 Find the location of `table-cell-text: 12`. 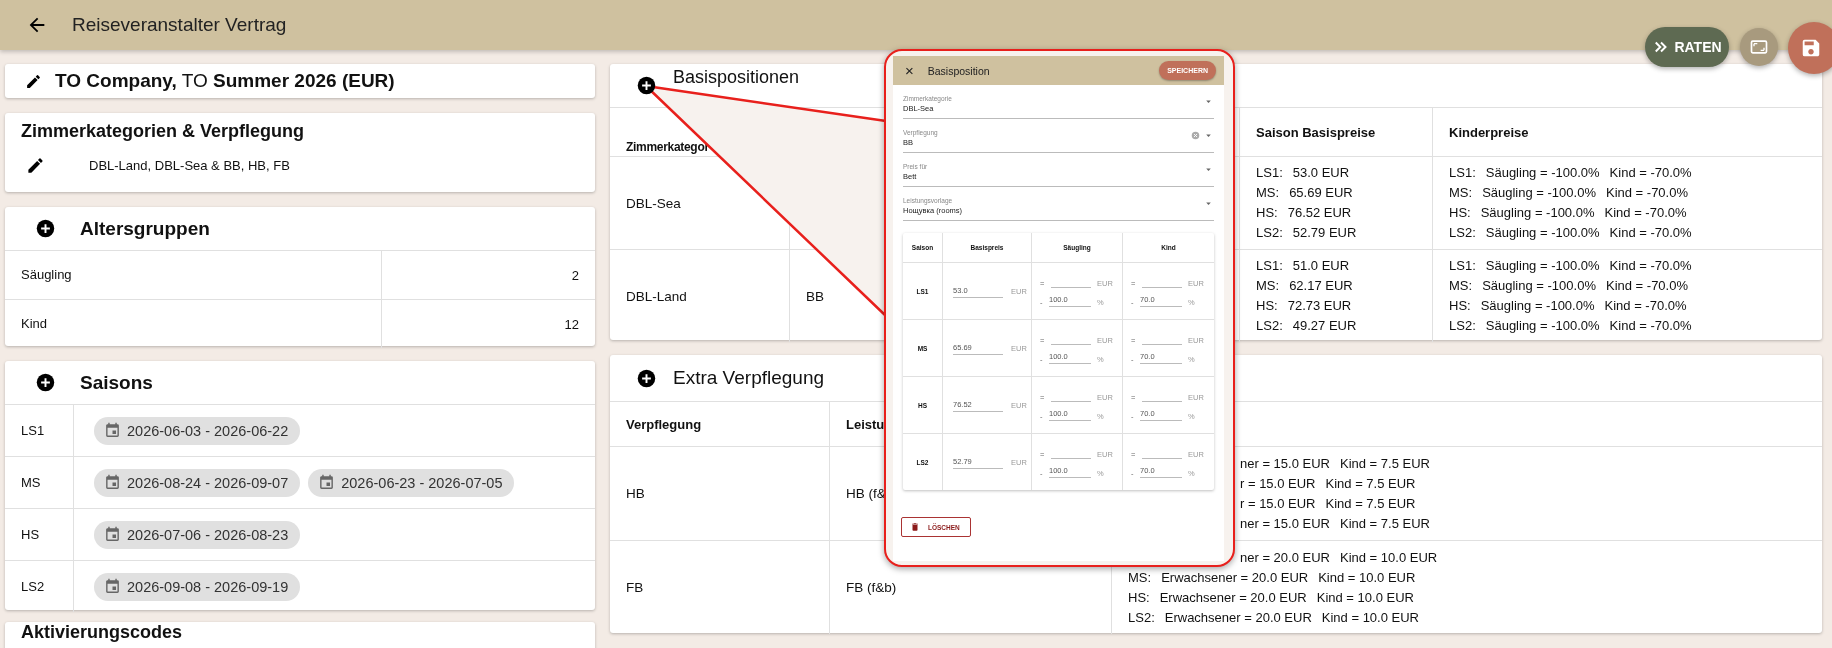

table-cell-text: 12 is located at coordinates (571, 324).